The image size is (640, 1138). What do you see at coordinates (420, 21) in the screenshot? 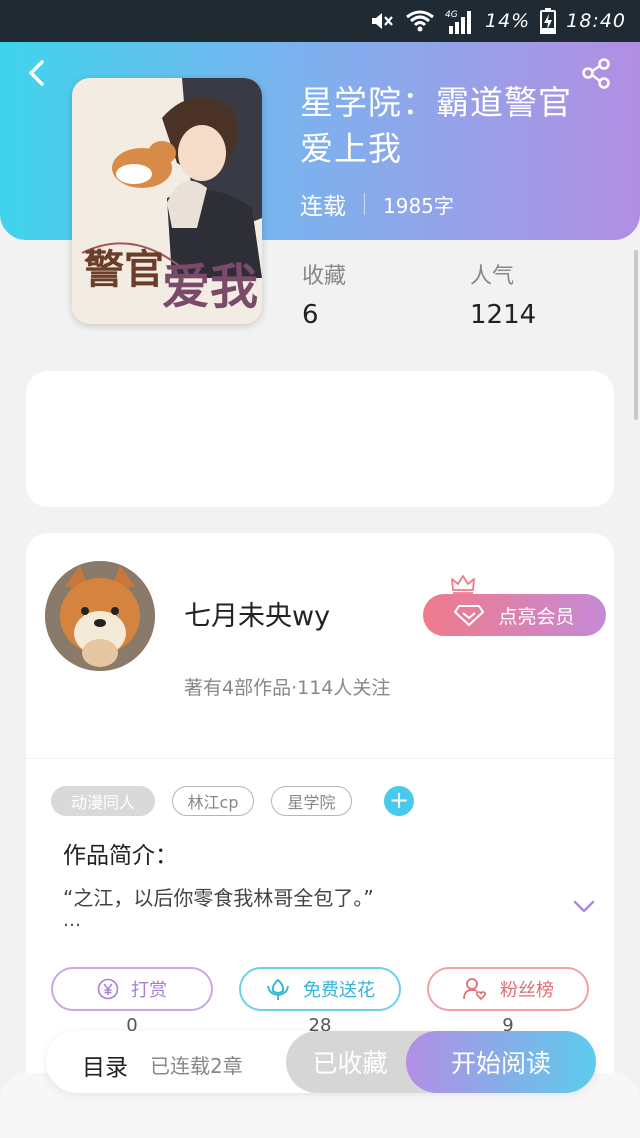
I see `wifi-icon` at bounding box center [420, 21].